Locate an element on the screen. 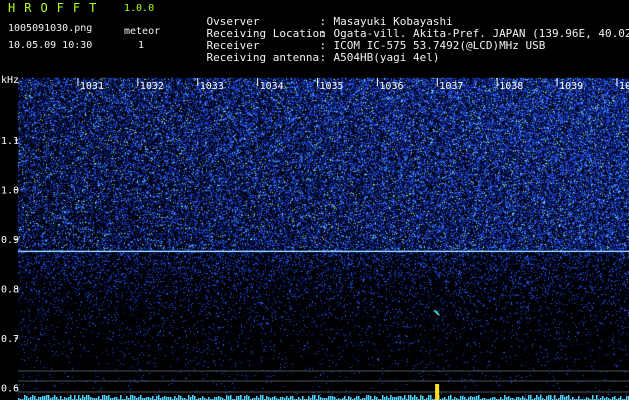 The image size is (629, 400). meteor-burst is located at coordinates (437, 392).